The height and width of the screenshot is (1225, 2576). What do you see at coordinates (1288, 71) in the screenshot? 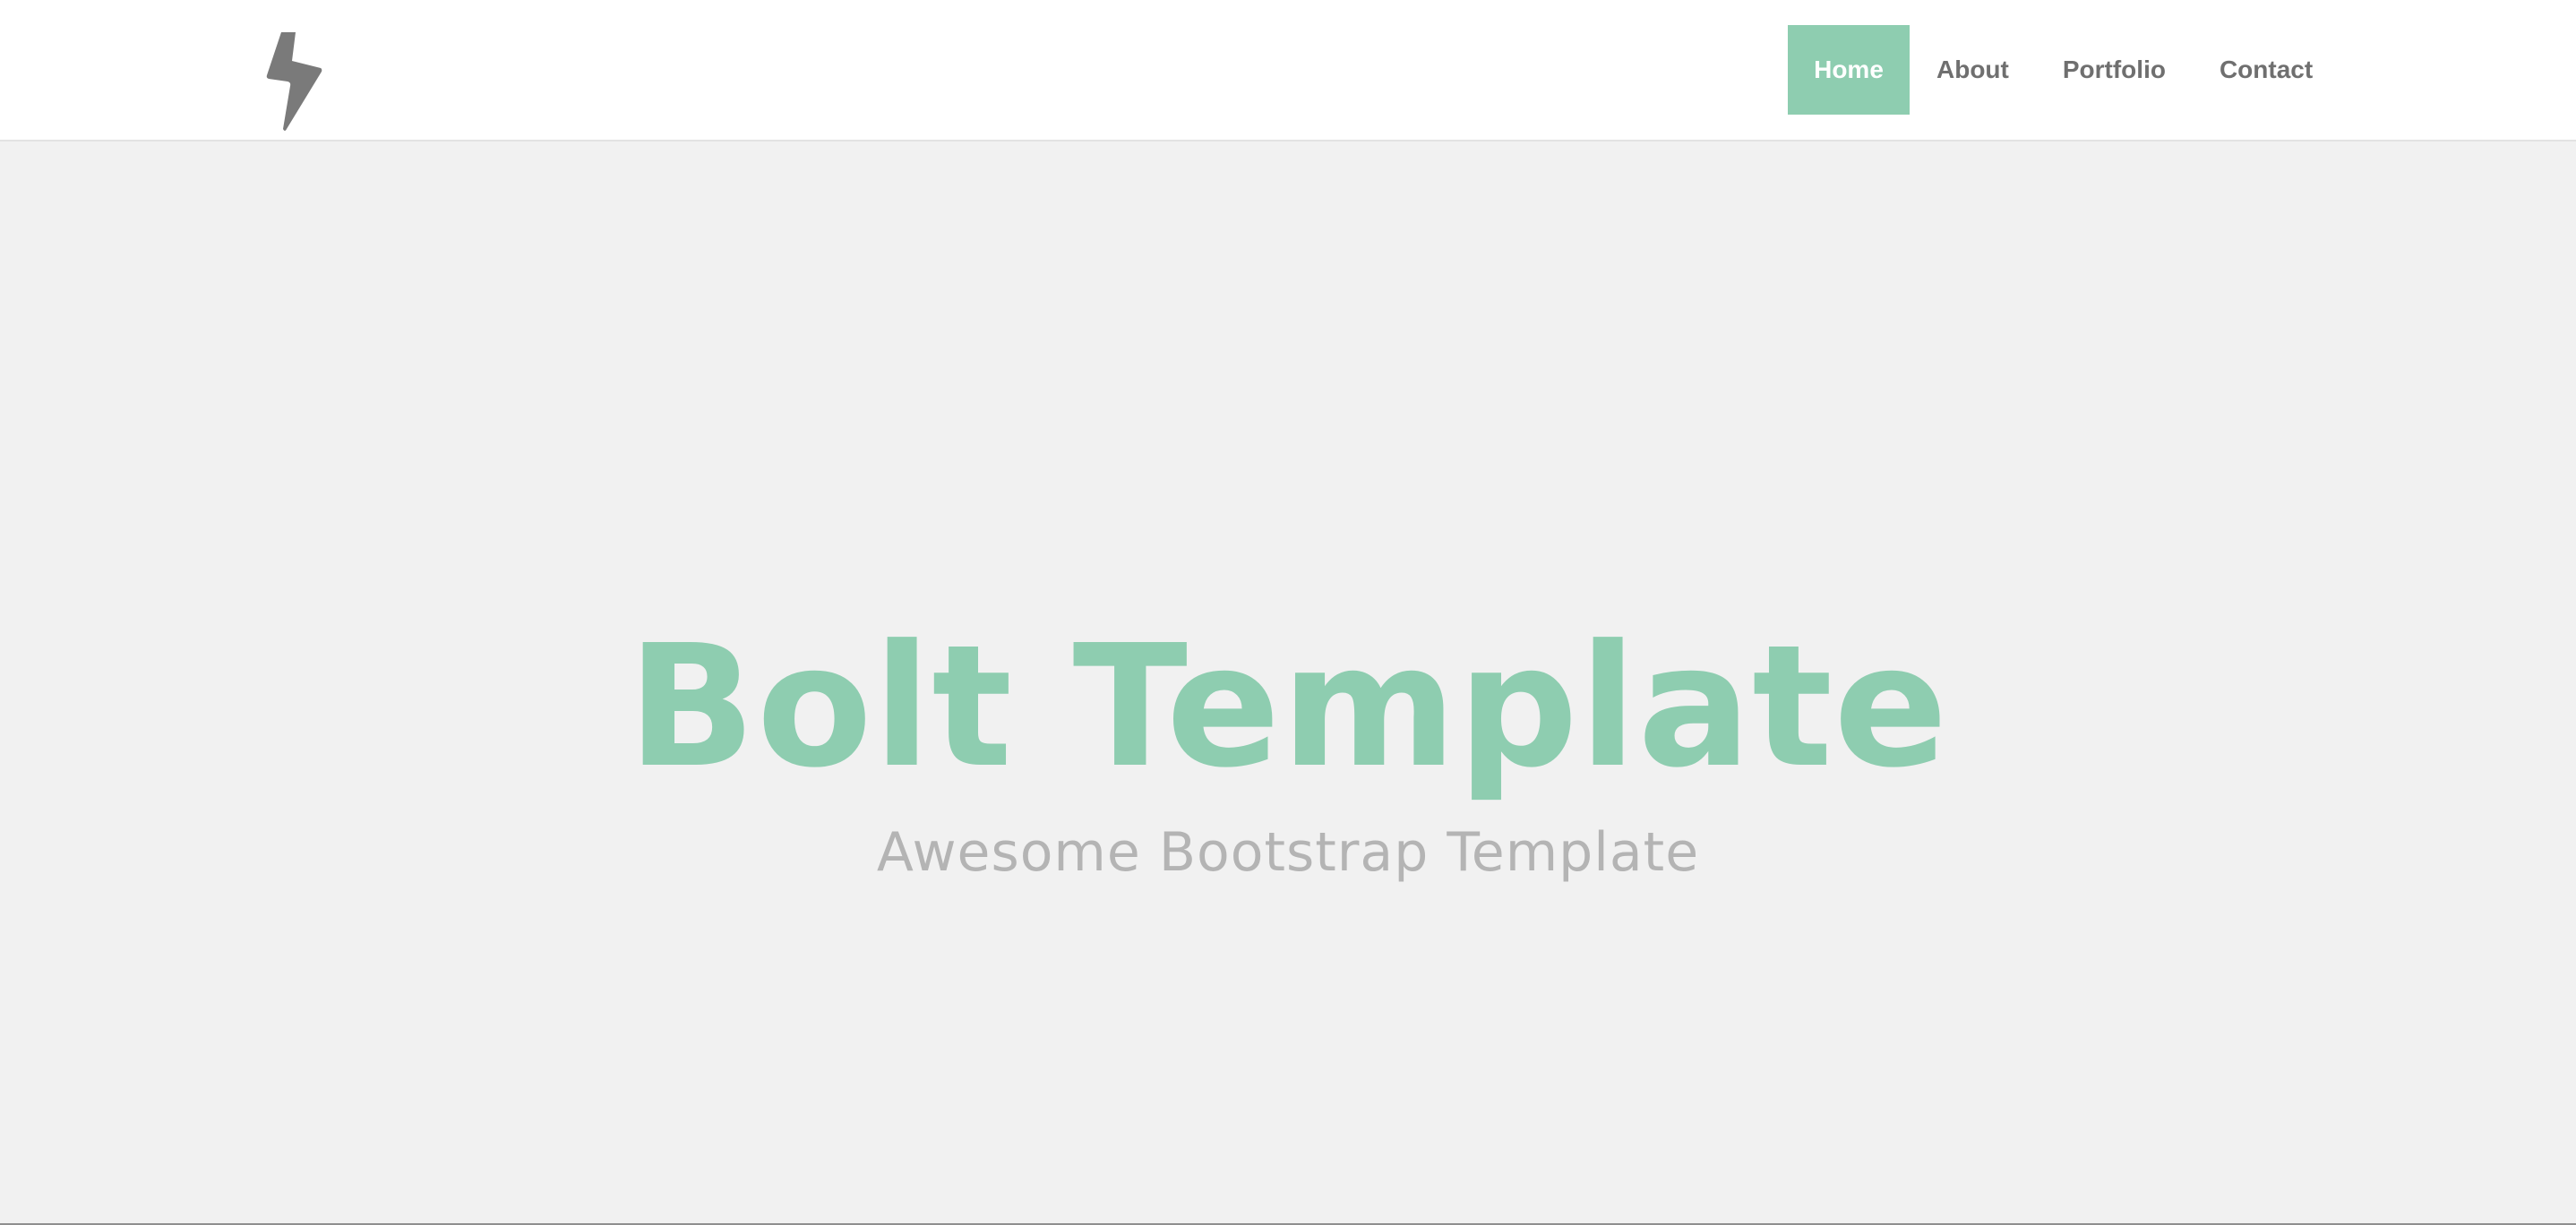
I see `navbar: Home About Portfolio Contact` at bounding box center [1288, 71].